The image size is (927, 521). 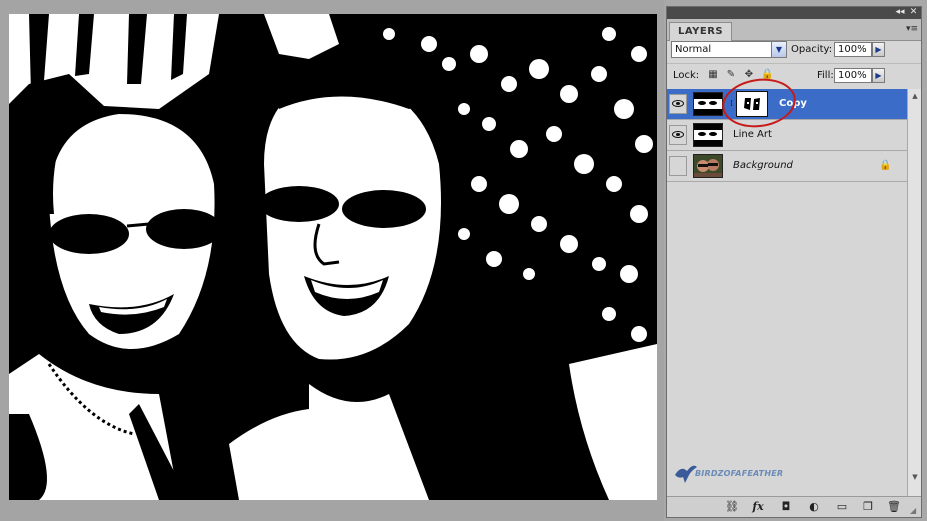 What do you see at coordinates (731, 75) in the screenshot?
I see `brush-lock-icon: ✎` at bounding box center [731, 75].